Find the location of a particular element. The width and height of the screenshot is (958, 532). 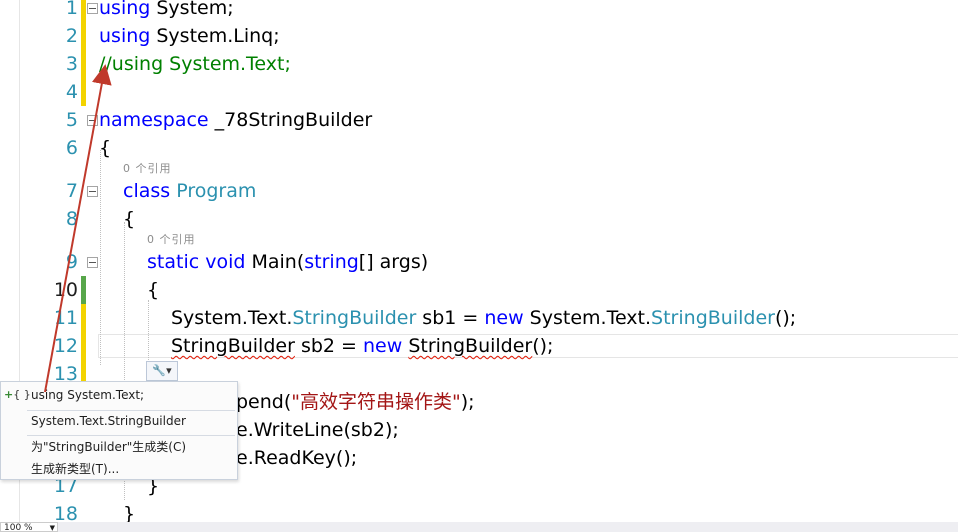

zoom-level-dropdown: 100 % ▼ is located at coordinates (29, 527).